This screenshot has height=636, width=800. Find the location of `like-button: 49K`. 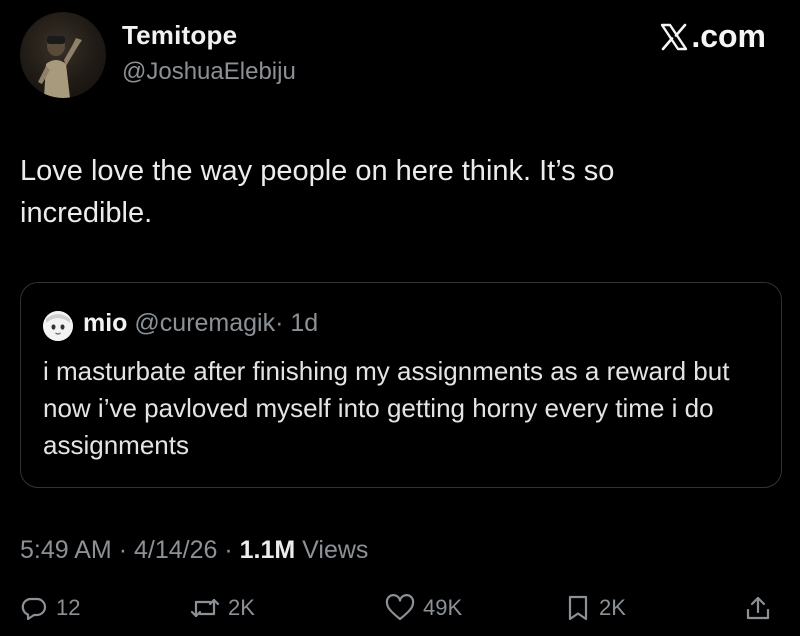

like-button: 49K is located at coordinates (423, 608).